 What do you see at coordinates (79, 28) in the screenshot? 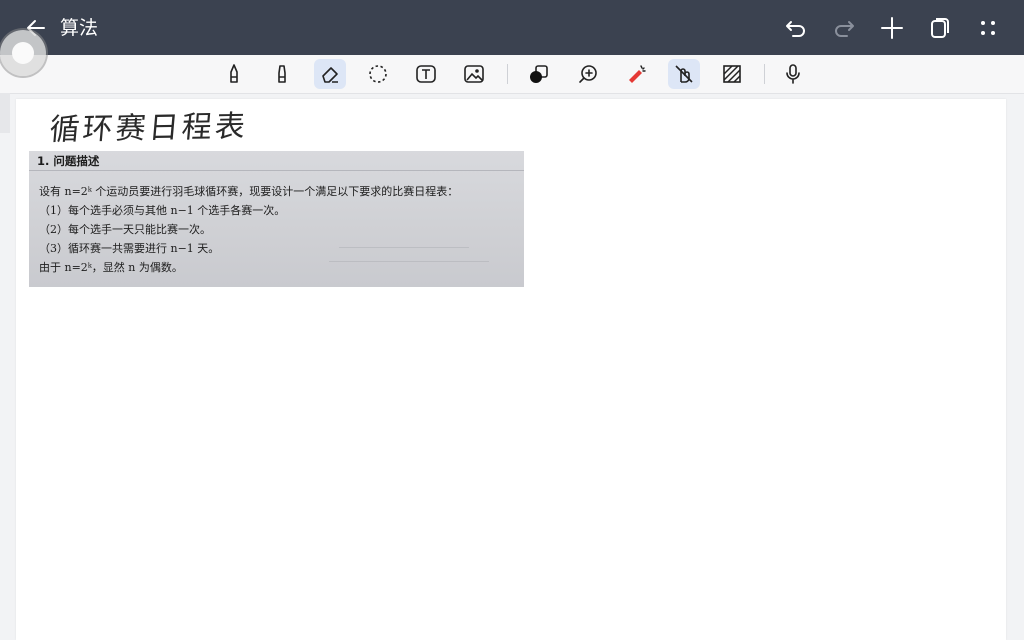
I see `notebook-title: 算法` at bounding box center [79, 28].